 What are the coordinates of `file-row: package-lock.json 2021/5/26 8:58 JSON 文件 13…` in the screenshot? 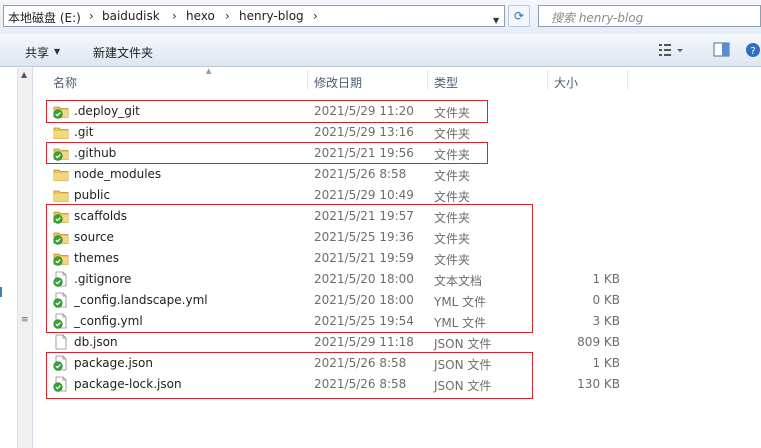 It's located at (380, 384).